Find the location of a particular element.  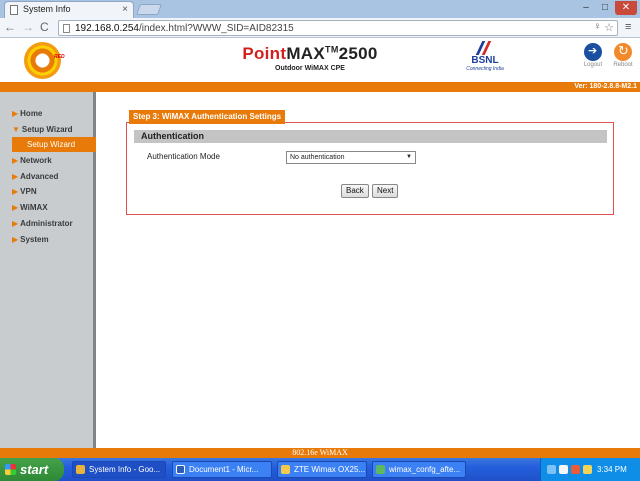

sidebar-item-vpn: ▶ VPN is located at coordinates (24, 192).